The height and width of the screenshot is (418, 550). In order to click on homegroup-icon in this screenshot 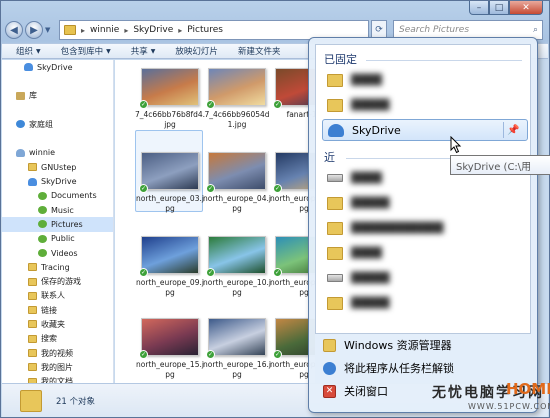, I will do `click(20, 124)`.